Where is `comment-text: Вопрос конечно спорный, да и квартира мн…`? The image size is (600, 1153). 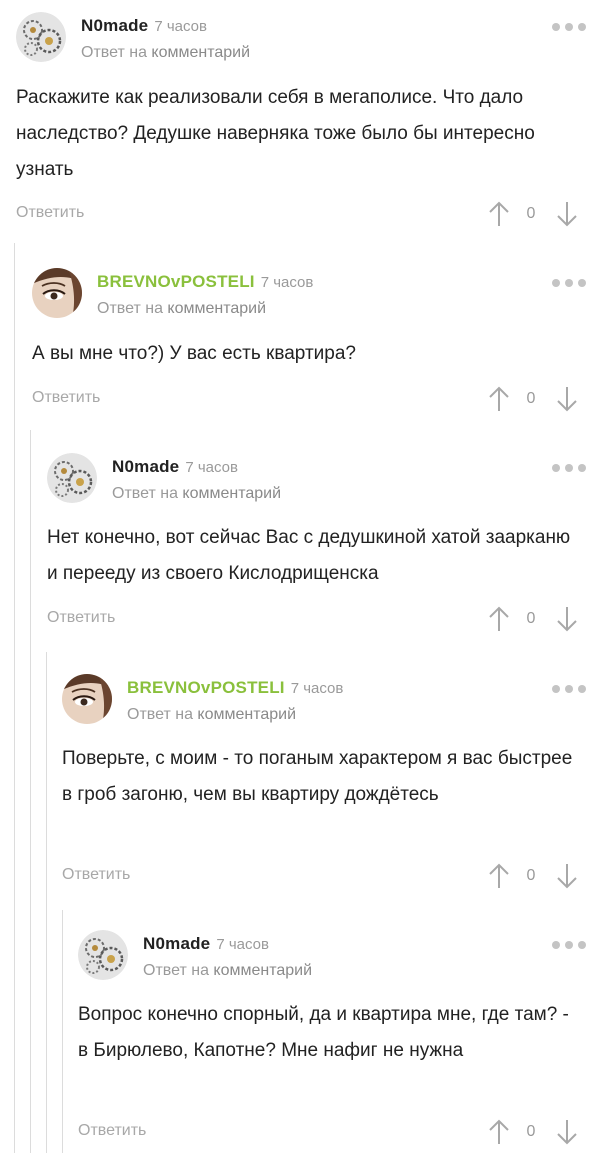 comment-text: Вопрос конечно спорный, да и квартира мн… is located at coordinates (323, 1032).